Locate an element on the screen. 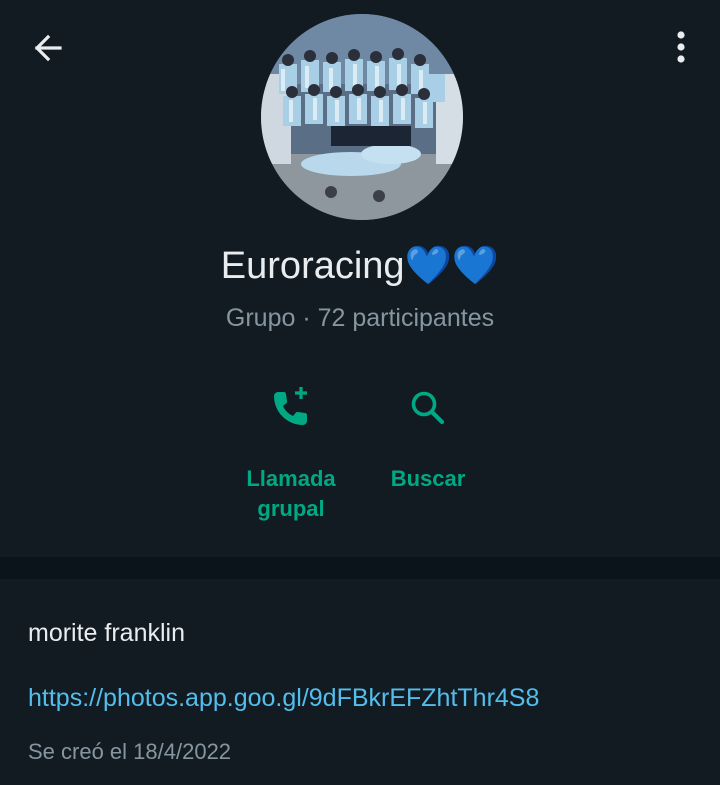 The width and height of the screenshot is (720, 785). section-divider is located at coordinates (360, 568).